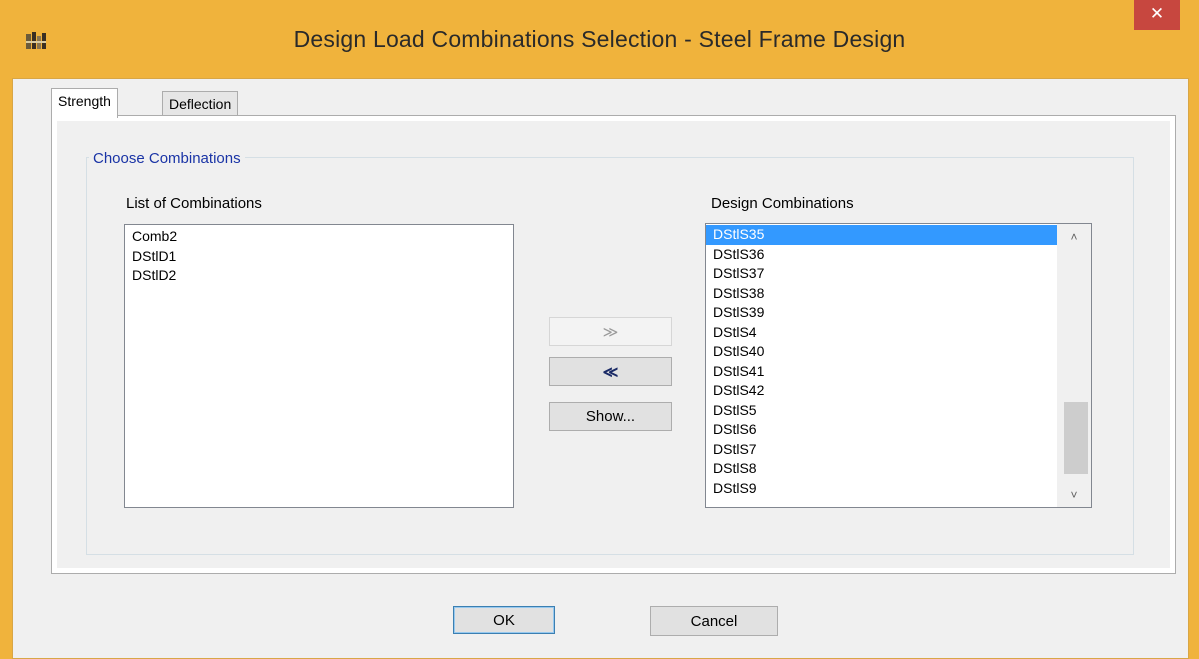 The width and height of the screenshot is (1199, 659). I want to click on double-chevron-right-icon: ≫, so click(610, 332).